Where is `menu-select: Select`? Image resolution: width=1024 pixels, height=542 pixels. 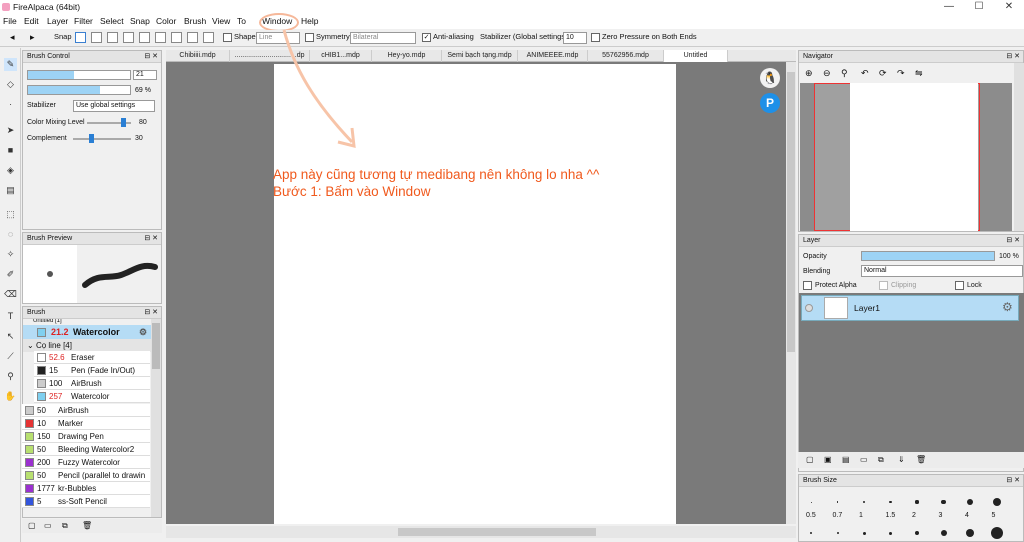
menu-select: Select is located at coordinates (112, 21).